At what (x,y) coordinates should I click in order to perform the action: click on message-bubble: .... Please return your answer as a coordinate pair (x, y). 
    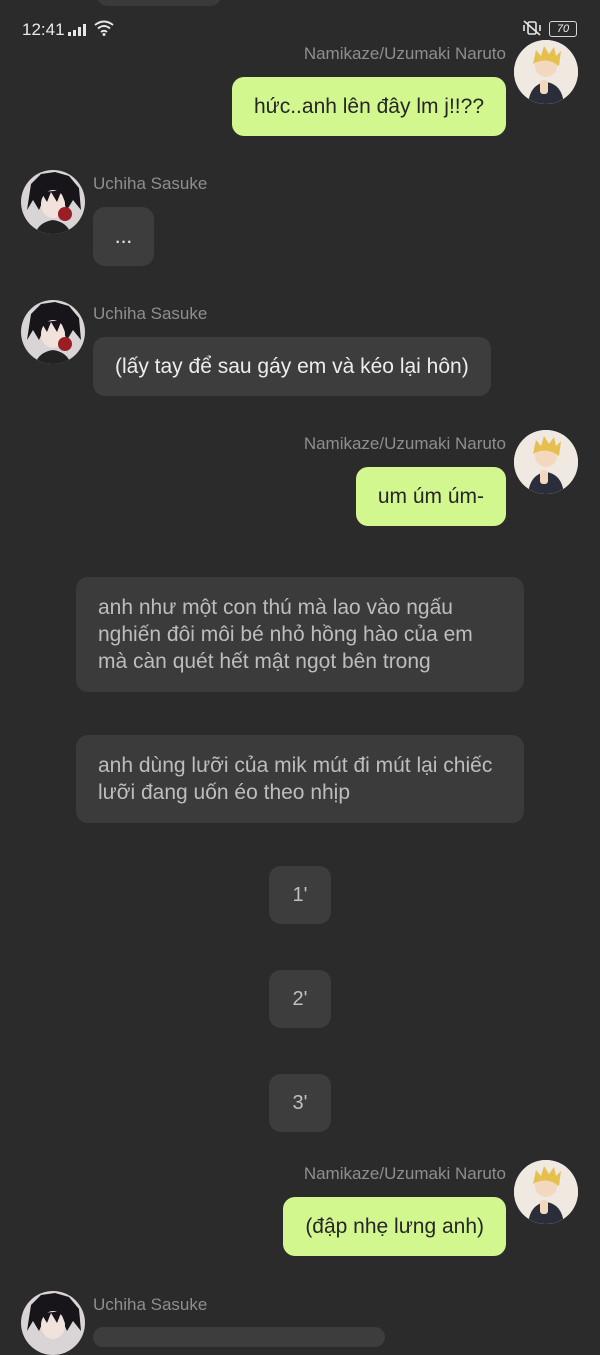
    Looking at the image, I should click on (123, 236).